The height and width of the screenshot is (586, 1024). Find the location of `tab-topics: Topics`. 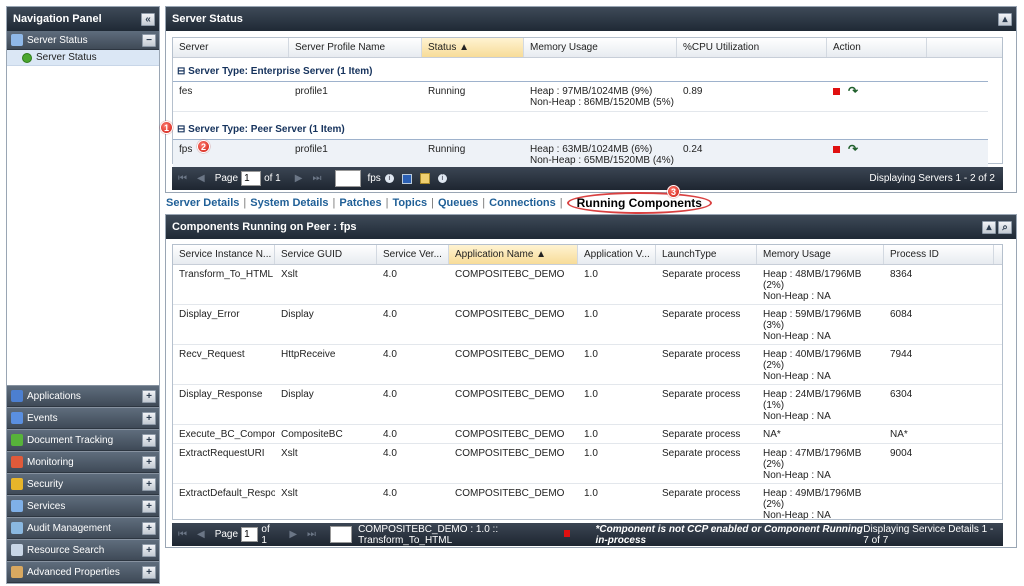

tab-topics: Topics is located at coordinates (409, 203).